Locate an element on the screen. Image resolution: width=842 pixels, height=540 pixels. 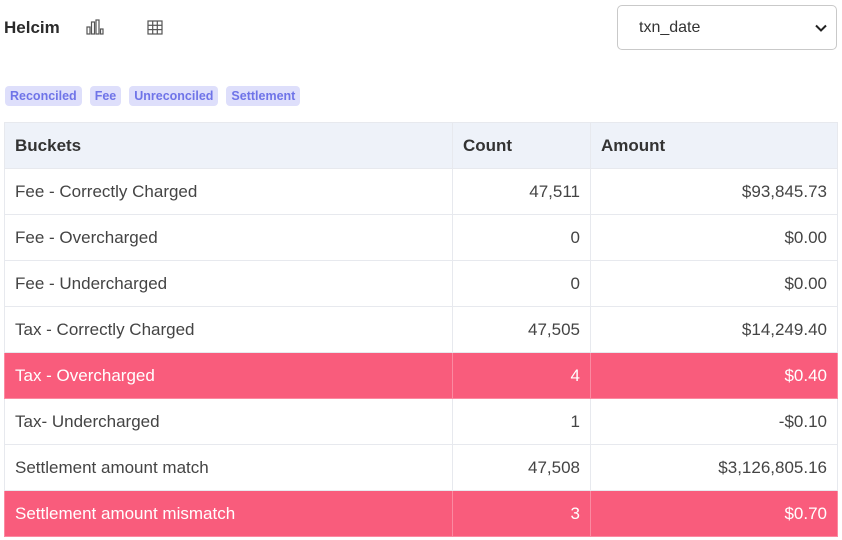
count-cell: 4 is located at coordinates (521, 375).